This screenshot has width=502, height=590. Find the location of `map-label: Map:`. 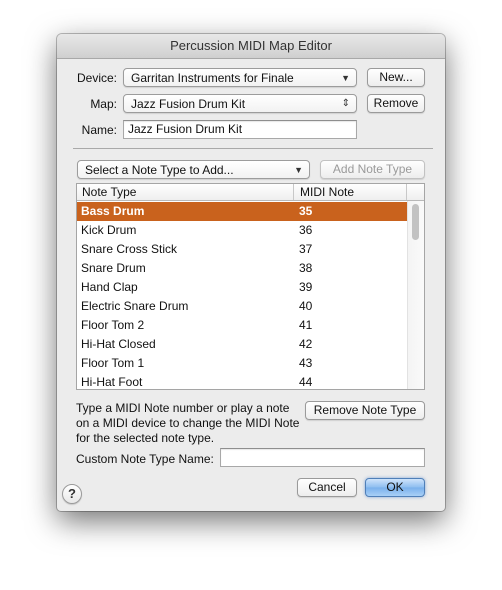

map-label: Map: is located at coordinates (103, 104).